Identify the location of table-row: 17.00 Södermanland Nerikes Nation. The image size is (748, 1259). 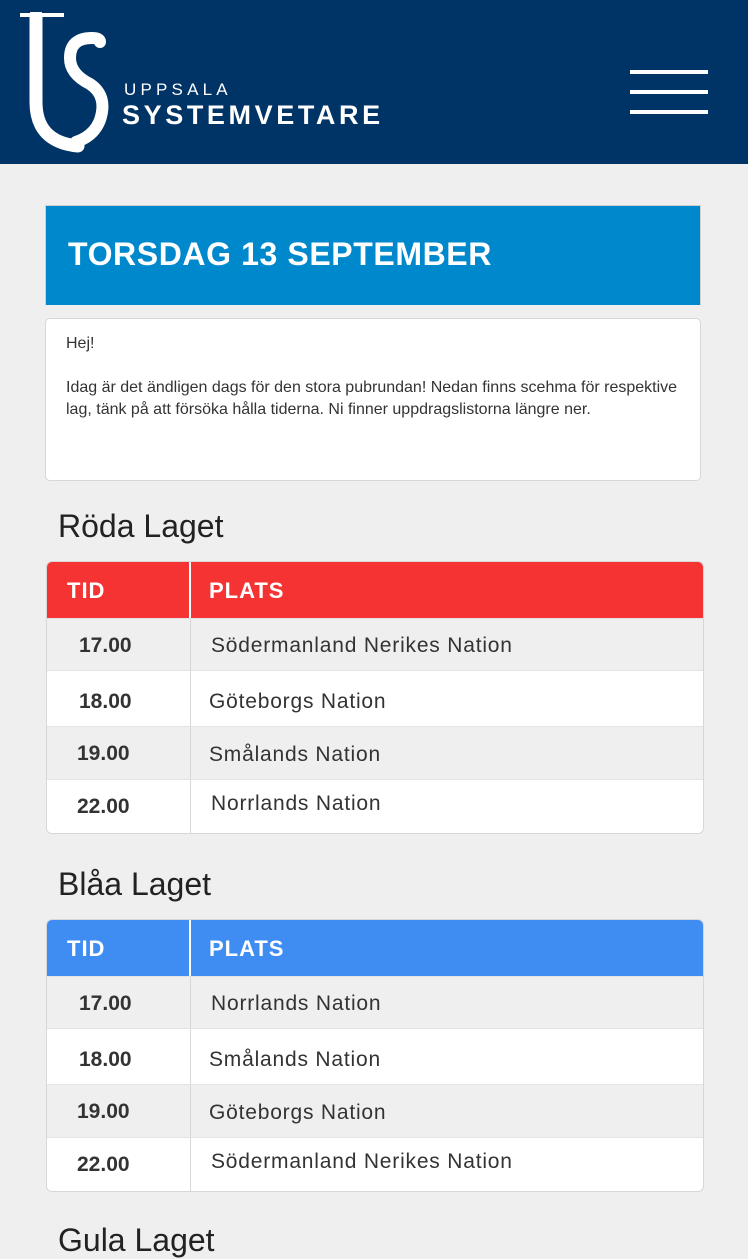
(375, 644).